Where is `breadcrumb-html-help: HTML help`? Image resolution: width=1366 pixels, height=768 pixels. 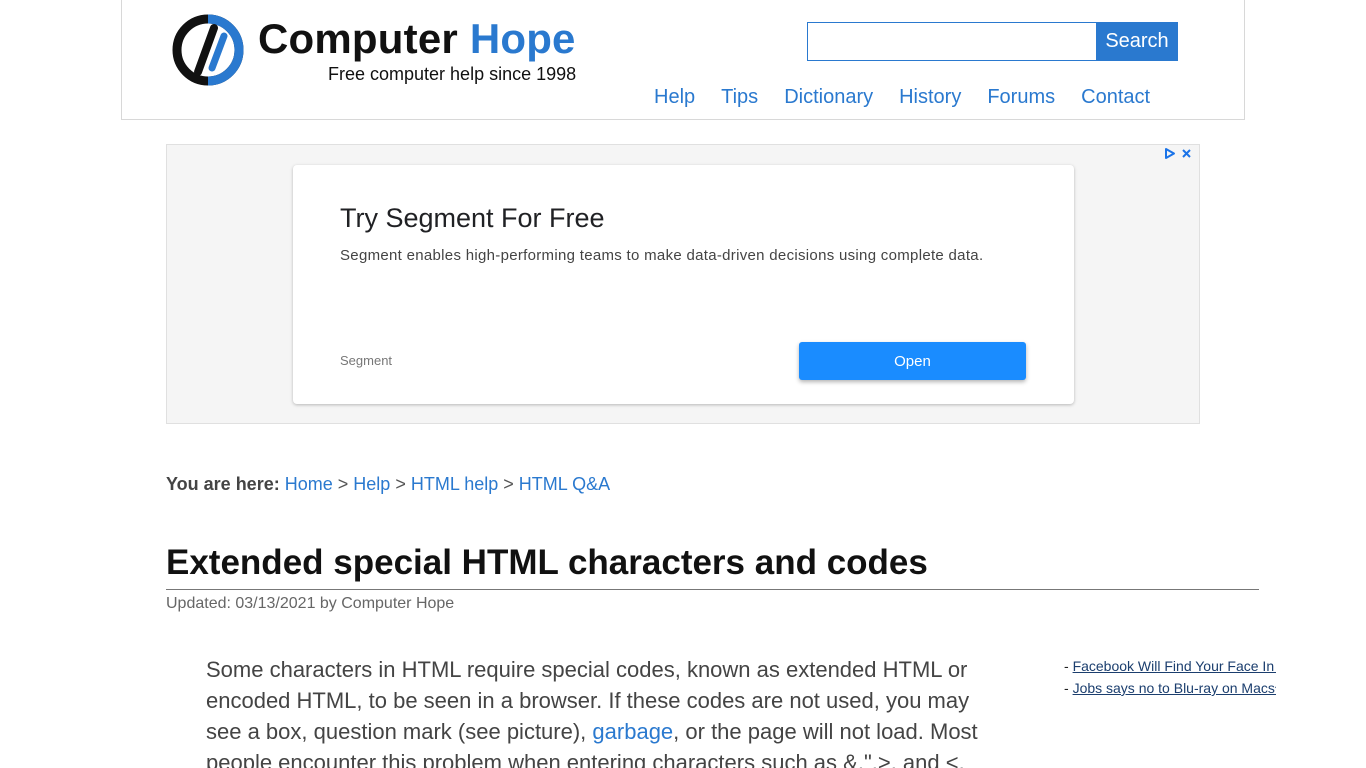 breadcrumb-html-help: HTML help is located at coordinates (454, 484).